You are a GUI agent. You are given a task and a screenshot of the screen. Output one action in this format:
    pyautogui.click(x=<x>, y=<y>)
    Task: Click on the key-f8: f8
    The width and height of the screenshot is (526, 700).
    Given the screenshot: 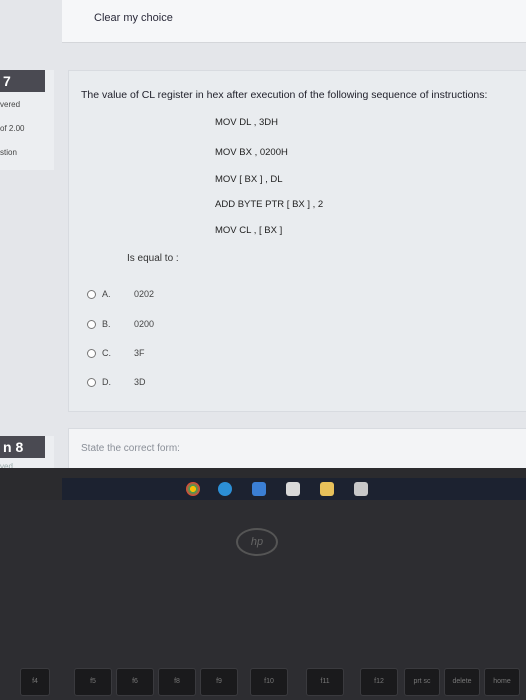 What is the action you would take?
    pyautogui.click(x=177, y=682)
    